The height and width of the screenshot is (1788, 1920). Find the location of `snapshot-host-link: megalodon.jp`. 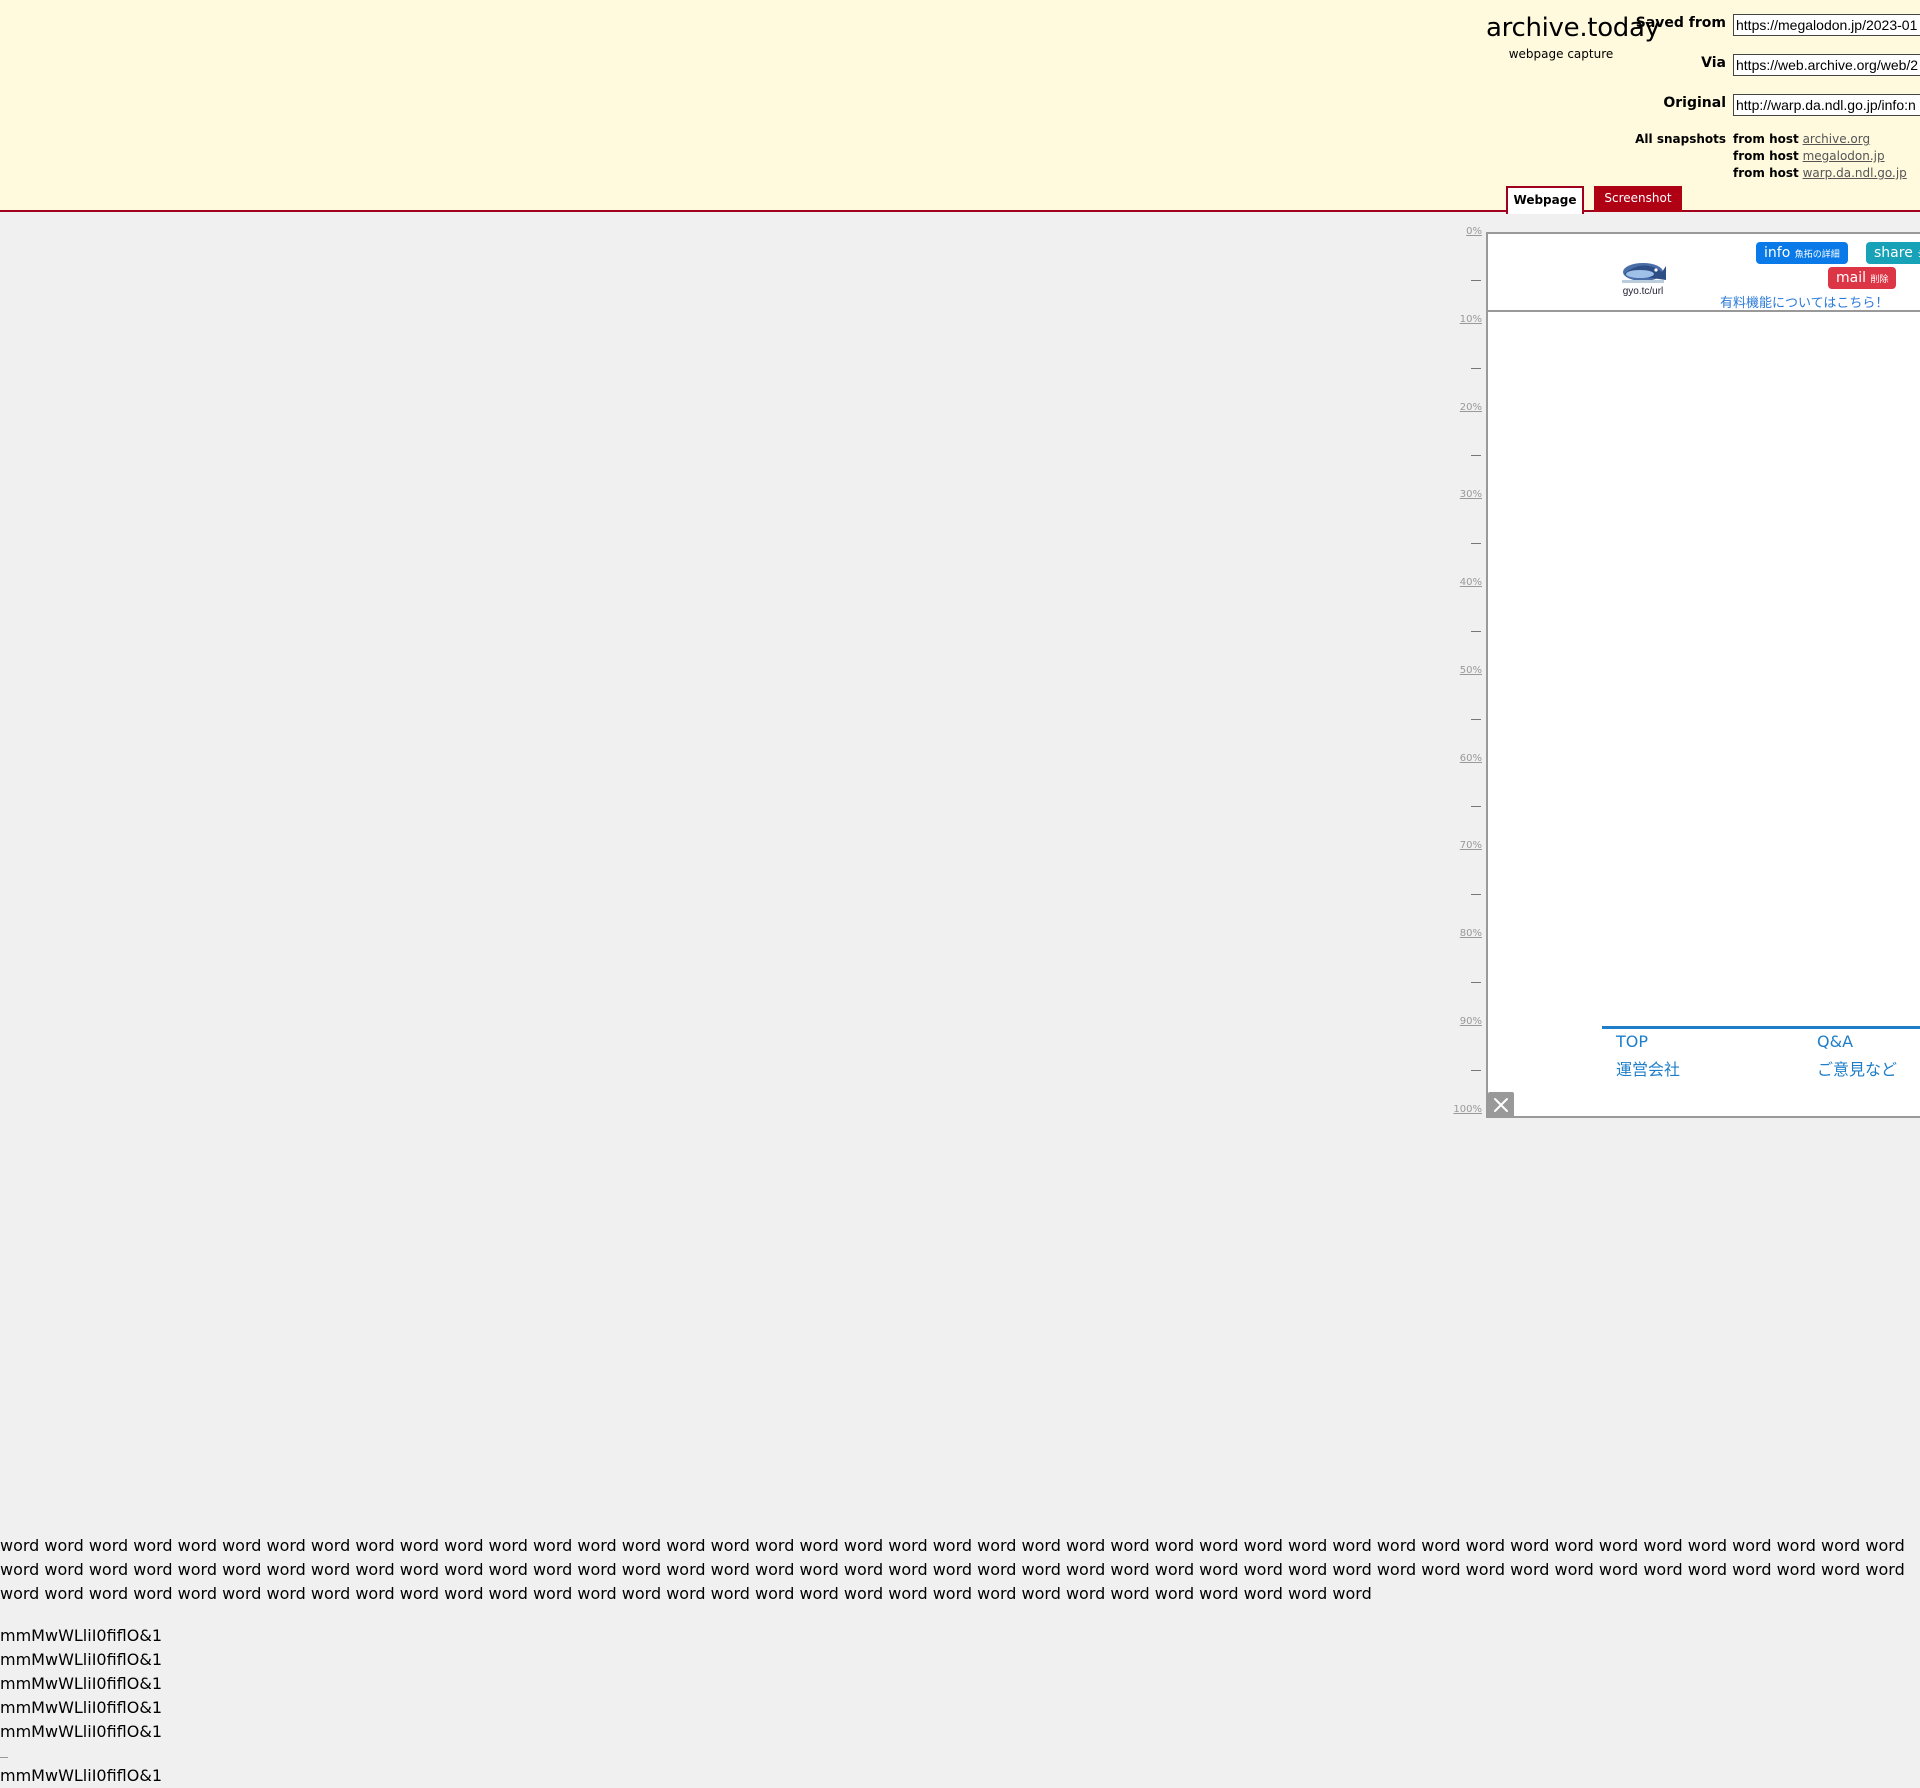

snapshot-host-link: megalodon.jp is located at coordinates (1844, 156).